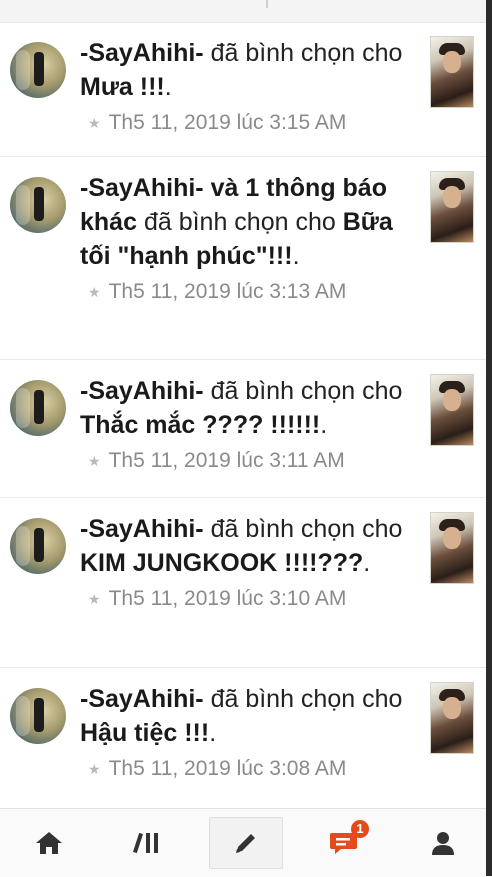 The height and width of the screenshot is (877, 492). What do you see at coordinates (227, 598) in the screenshot?
I see `notification-time: Th5 11, 2019 lúc 3:10 AM` at bounding box center [227, 598].